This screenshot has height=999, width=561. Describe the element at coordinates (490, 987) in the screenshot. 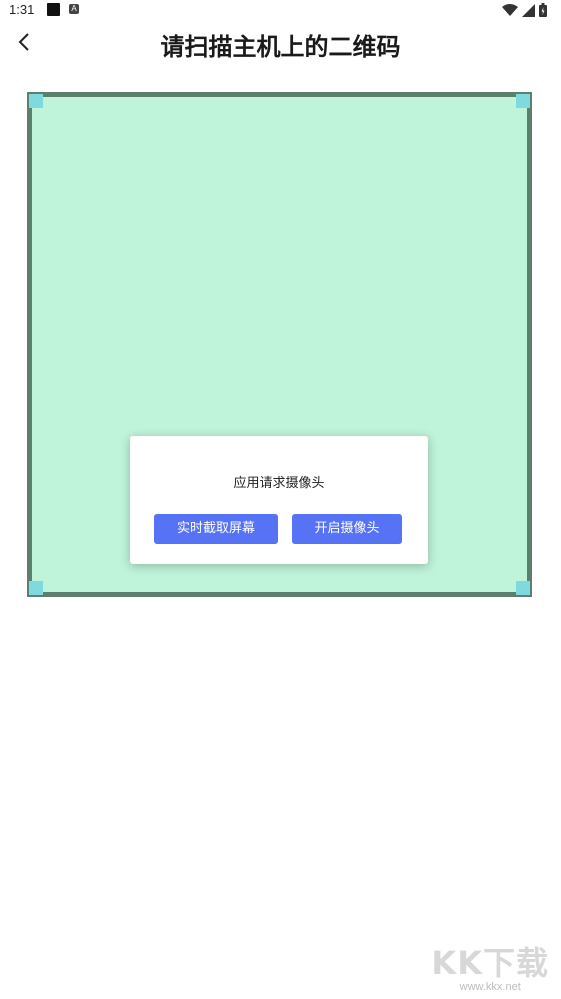

I see `watermark-url: www.kkx.net` at that location.